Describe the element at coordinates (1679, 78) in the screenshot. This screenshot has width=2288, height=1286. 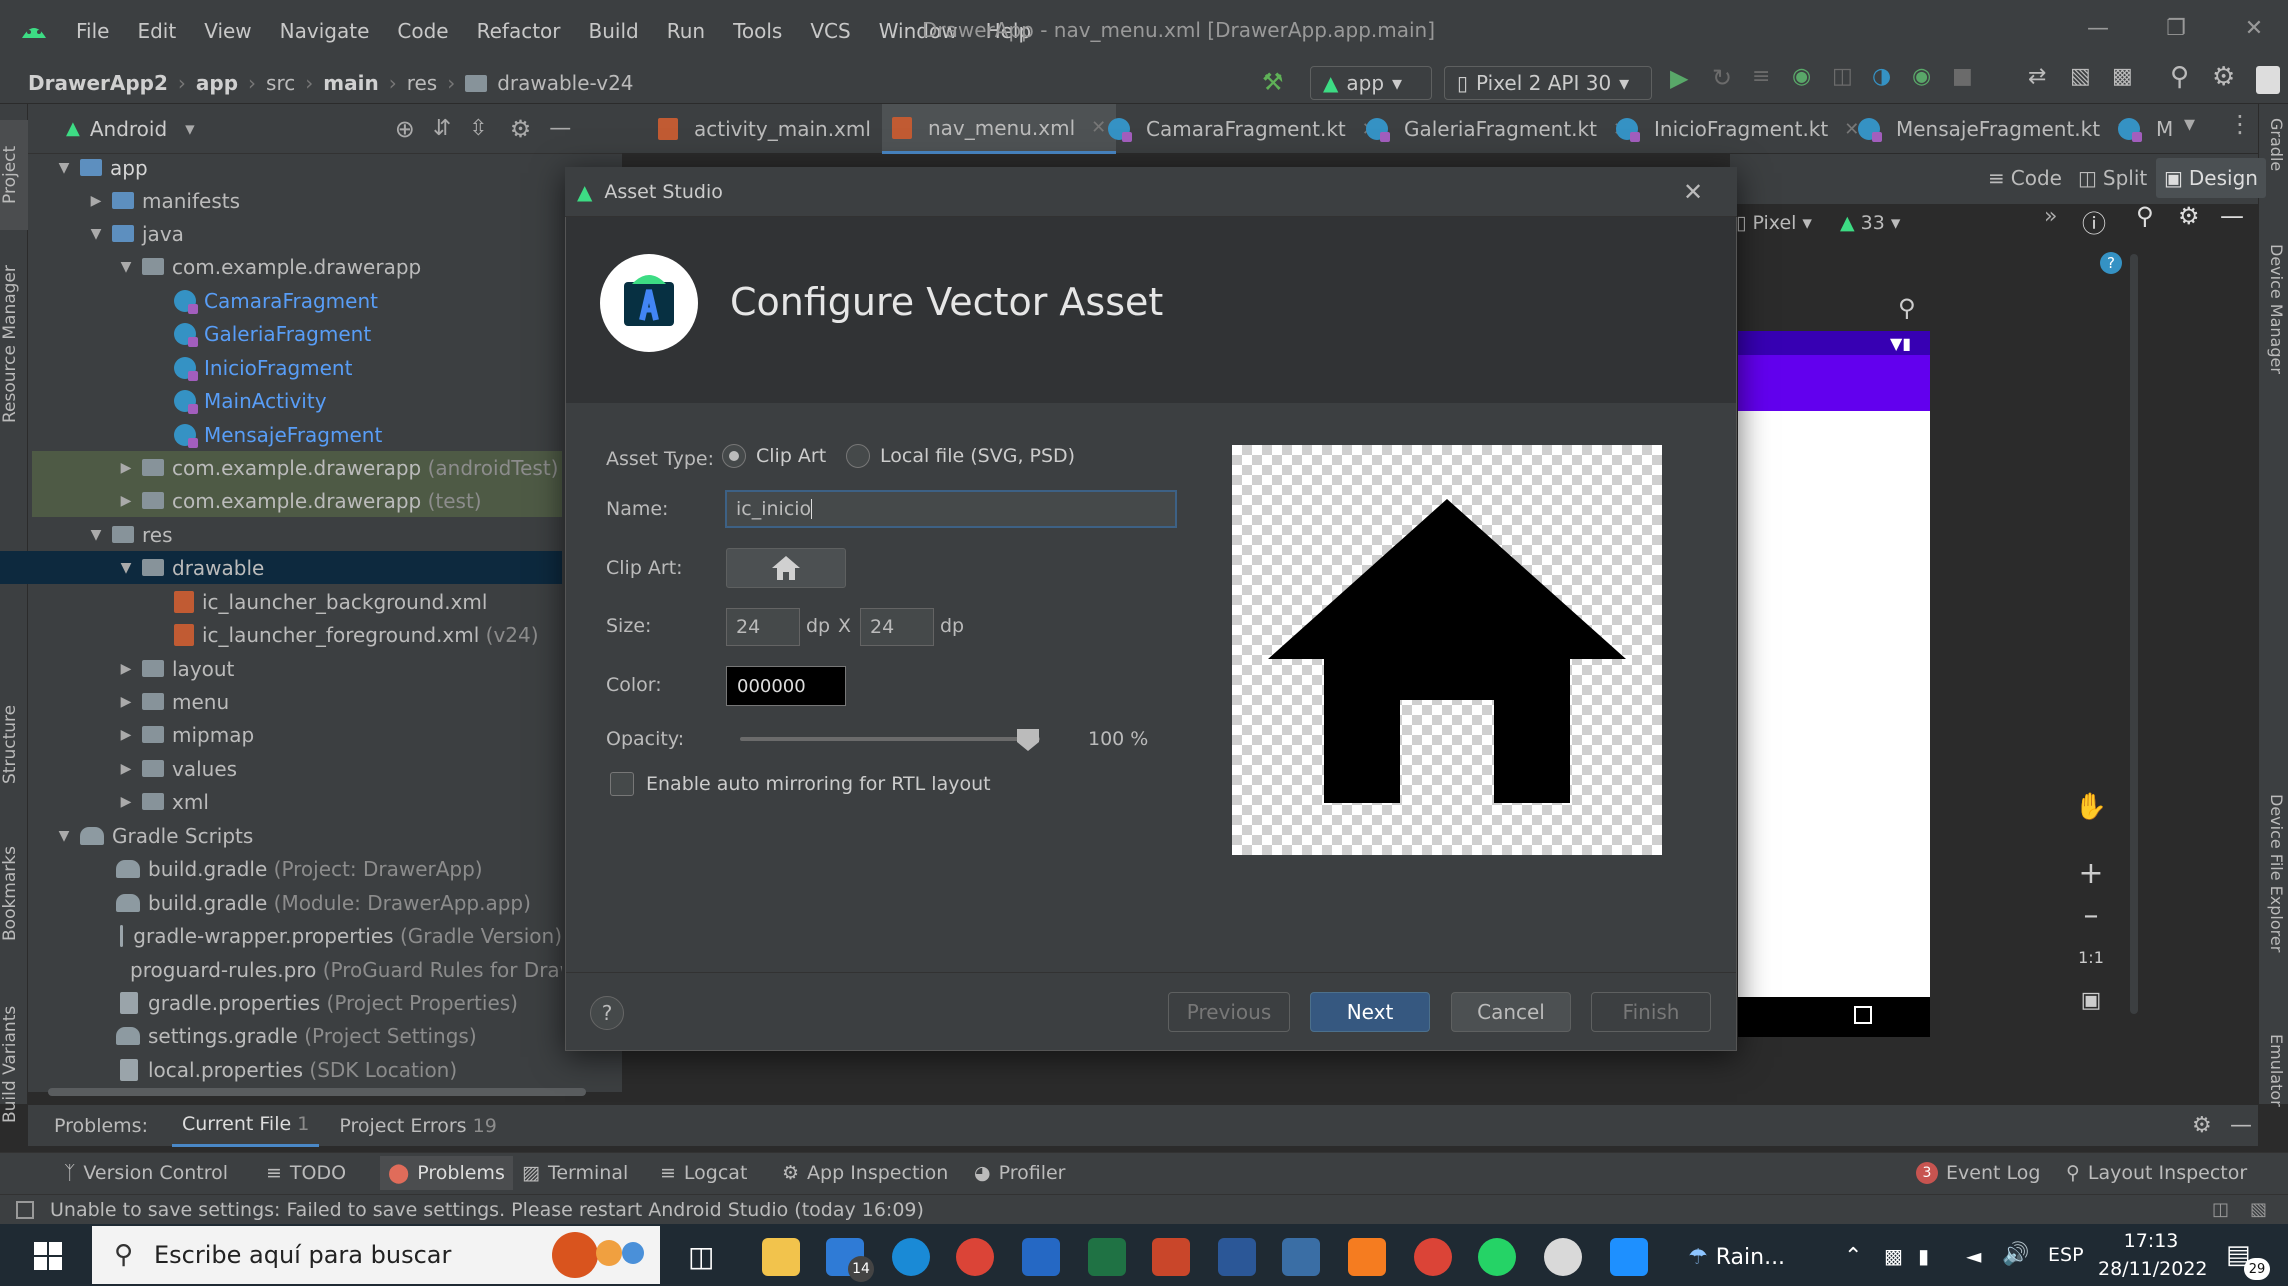
I see `run-icon: ▶` at that location.